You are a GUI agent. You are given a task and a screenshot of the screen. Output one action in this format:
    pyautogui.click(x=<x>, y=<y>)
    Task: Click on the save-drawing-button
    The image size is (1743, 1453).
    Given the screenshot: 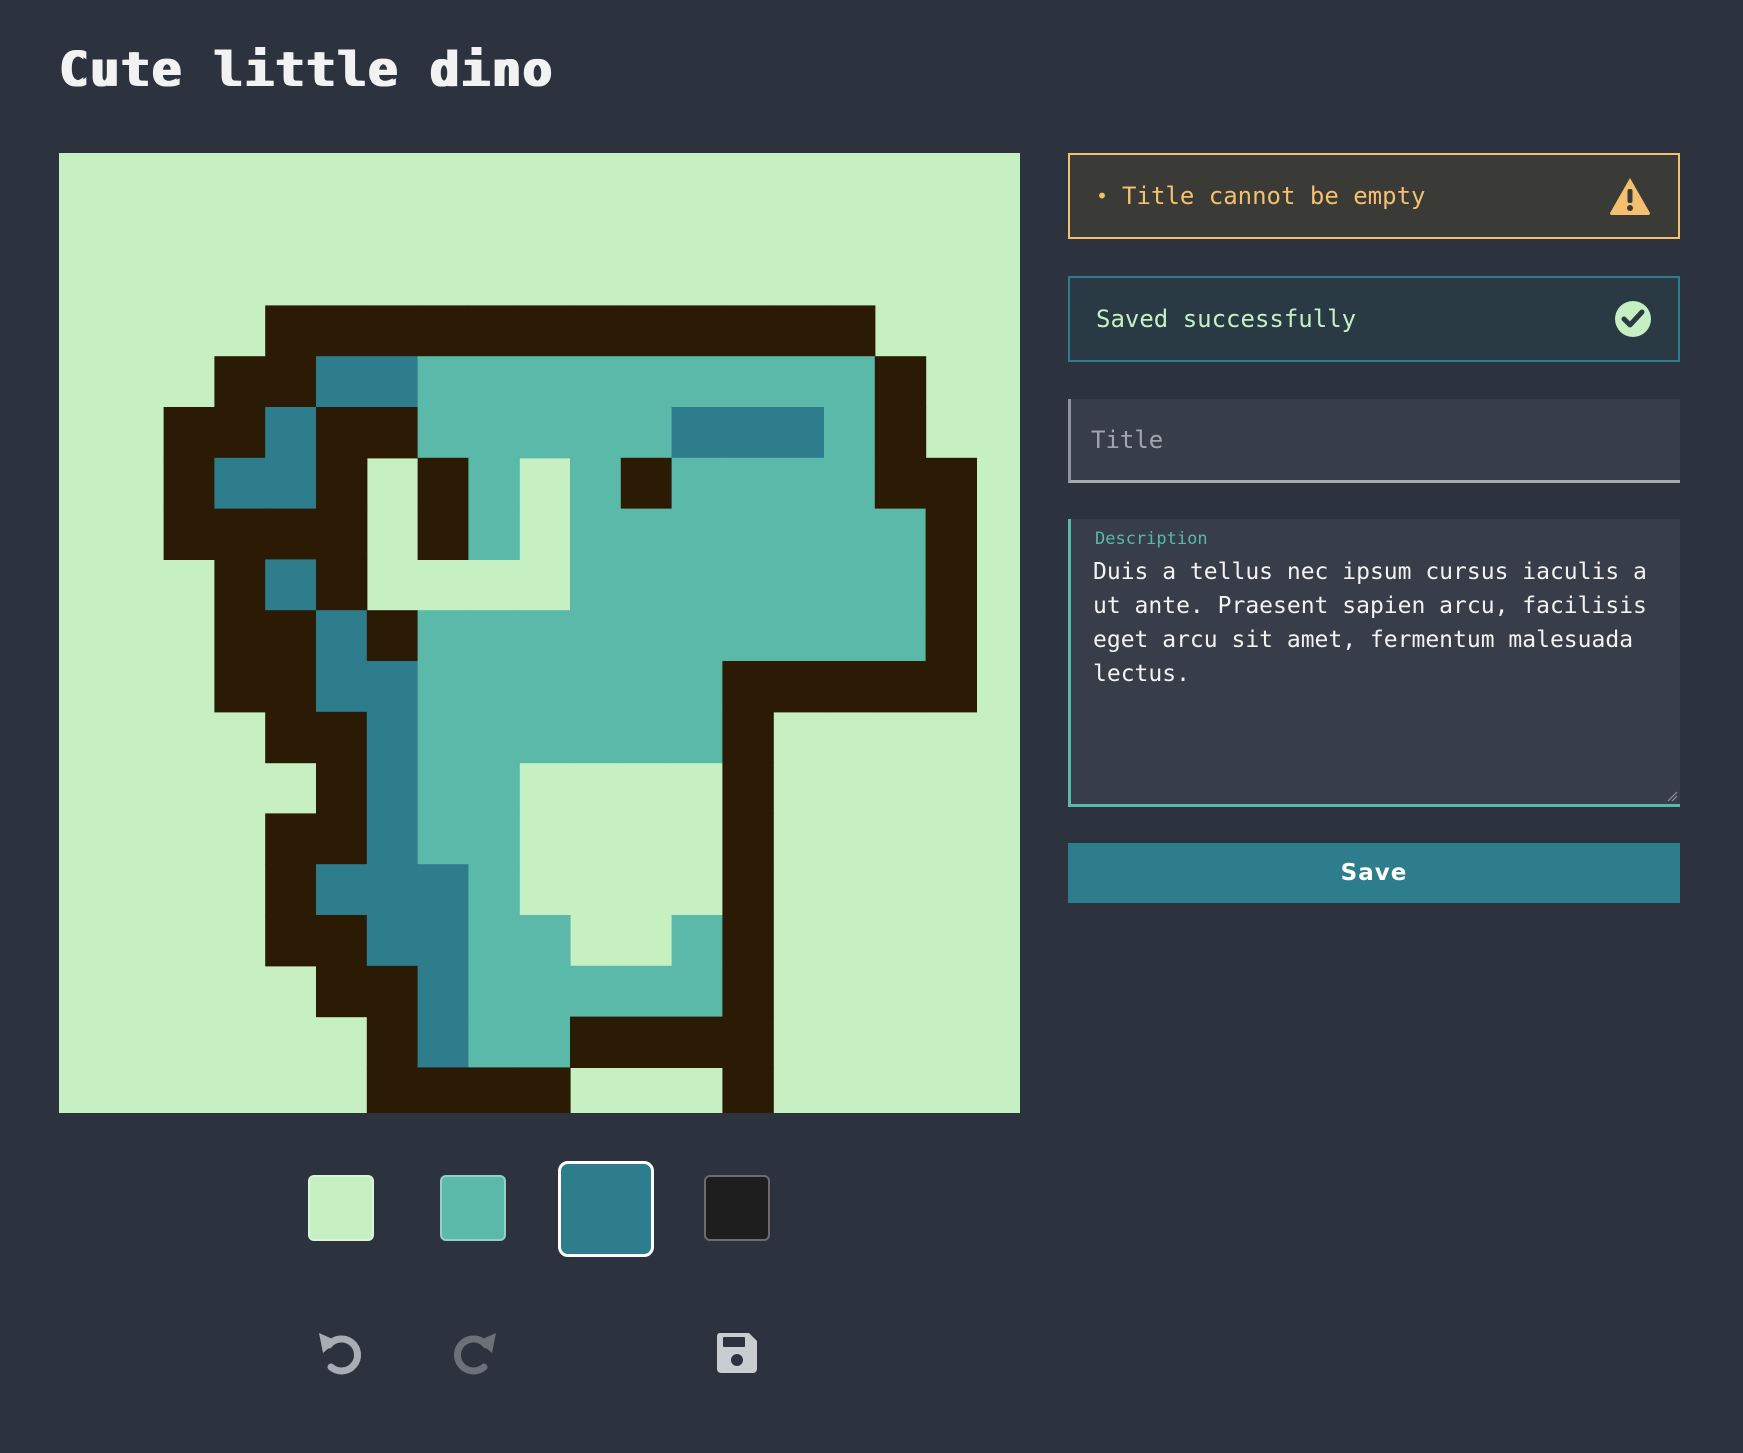 What is the action you would take?
    pyautogui.click(x=737, y=1353)
    